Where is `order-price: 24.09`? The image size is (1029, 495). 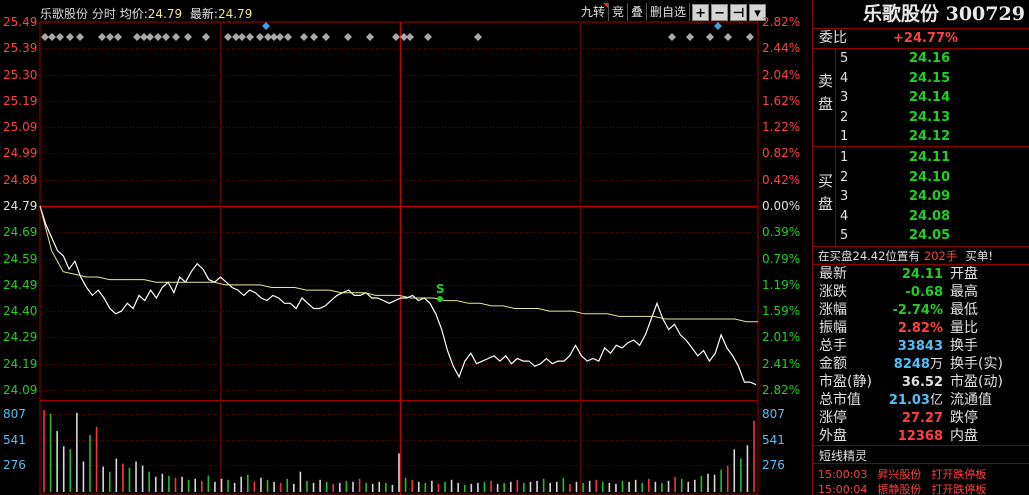 order-price: 24.09 is located at coordinates (929, 196).